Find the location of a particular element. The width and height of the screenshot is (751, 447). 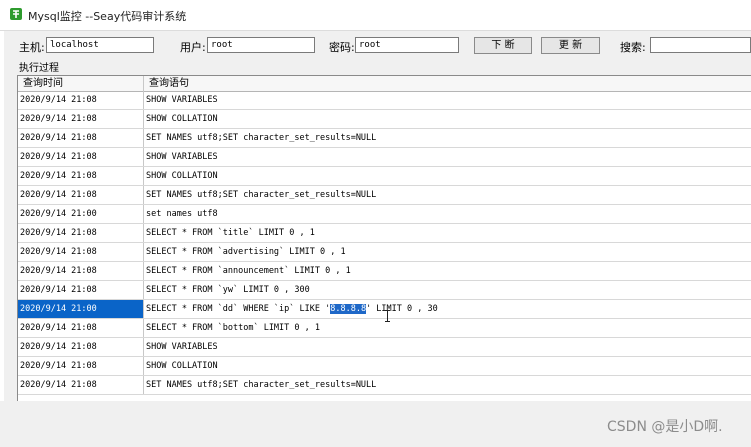

host-label: 主机: is located at coordinates (32, 47).